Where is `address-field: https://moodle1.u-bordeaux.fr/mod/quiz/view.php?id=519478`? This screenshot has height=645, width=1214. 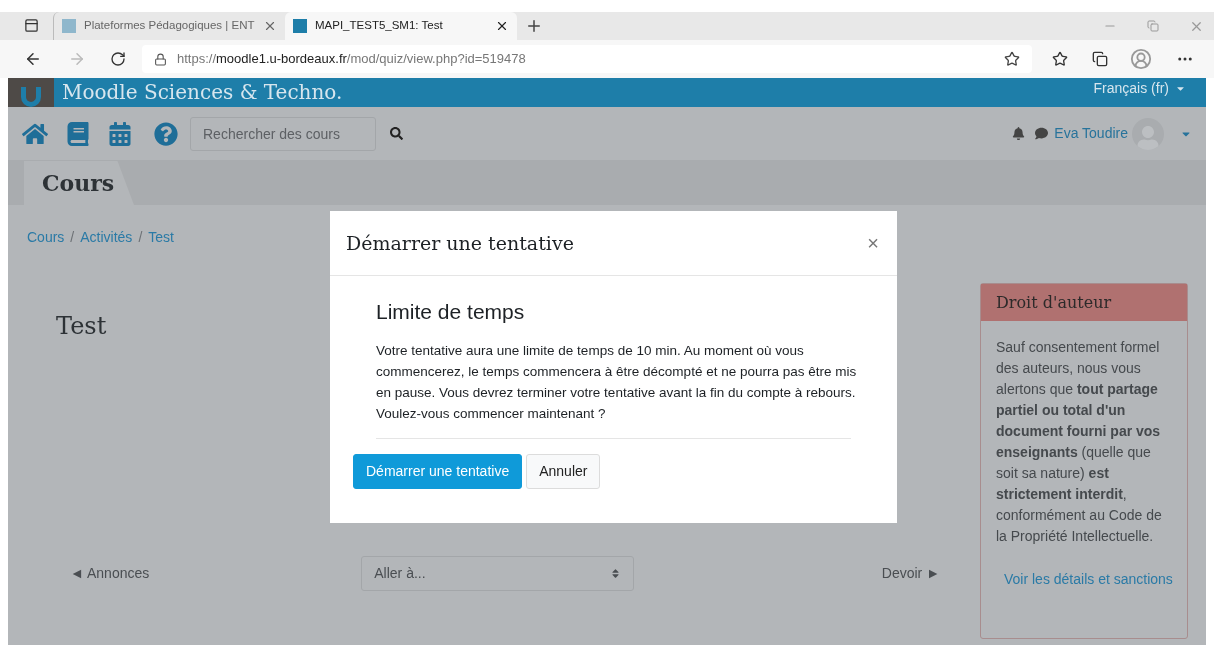
address-field: https://moodle1.u-bordeaux.fr/mod/quiz/view.php?id=519478 is located at coordinates (587, 59).